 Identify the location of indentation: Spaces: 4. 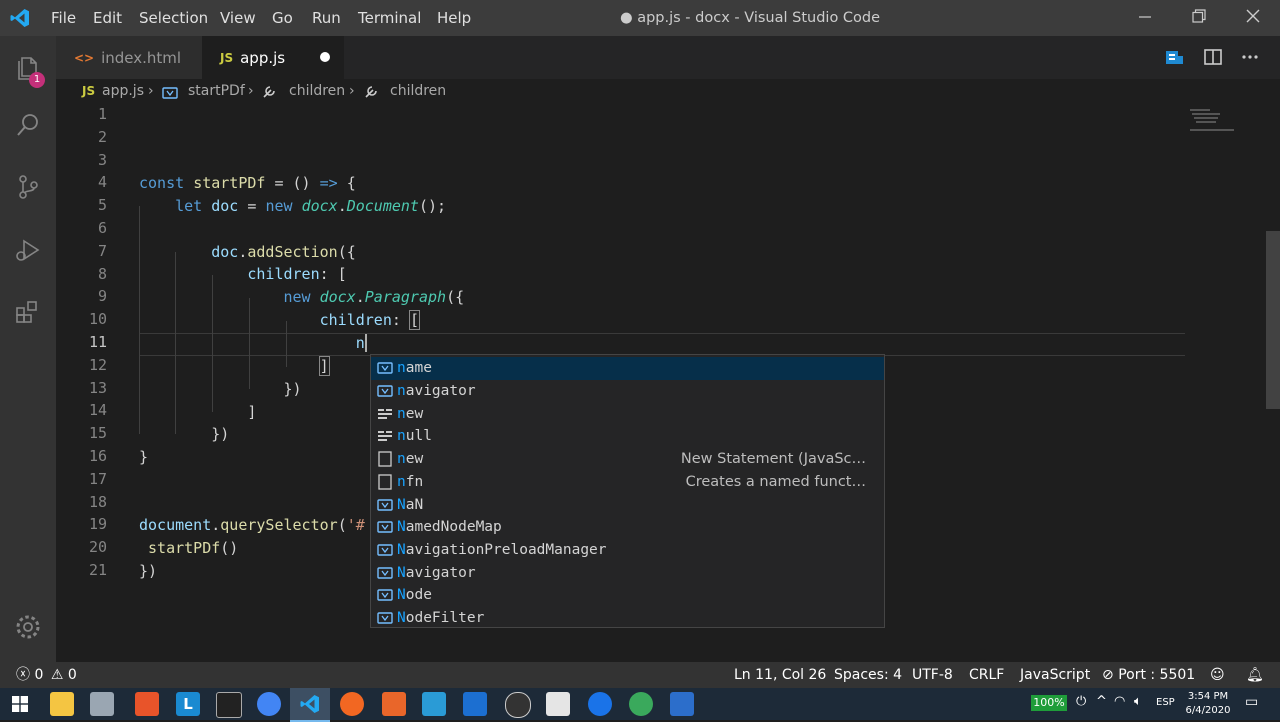
(868, 675).